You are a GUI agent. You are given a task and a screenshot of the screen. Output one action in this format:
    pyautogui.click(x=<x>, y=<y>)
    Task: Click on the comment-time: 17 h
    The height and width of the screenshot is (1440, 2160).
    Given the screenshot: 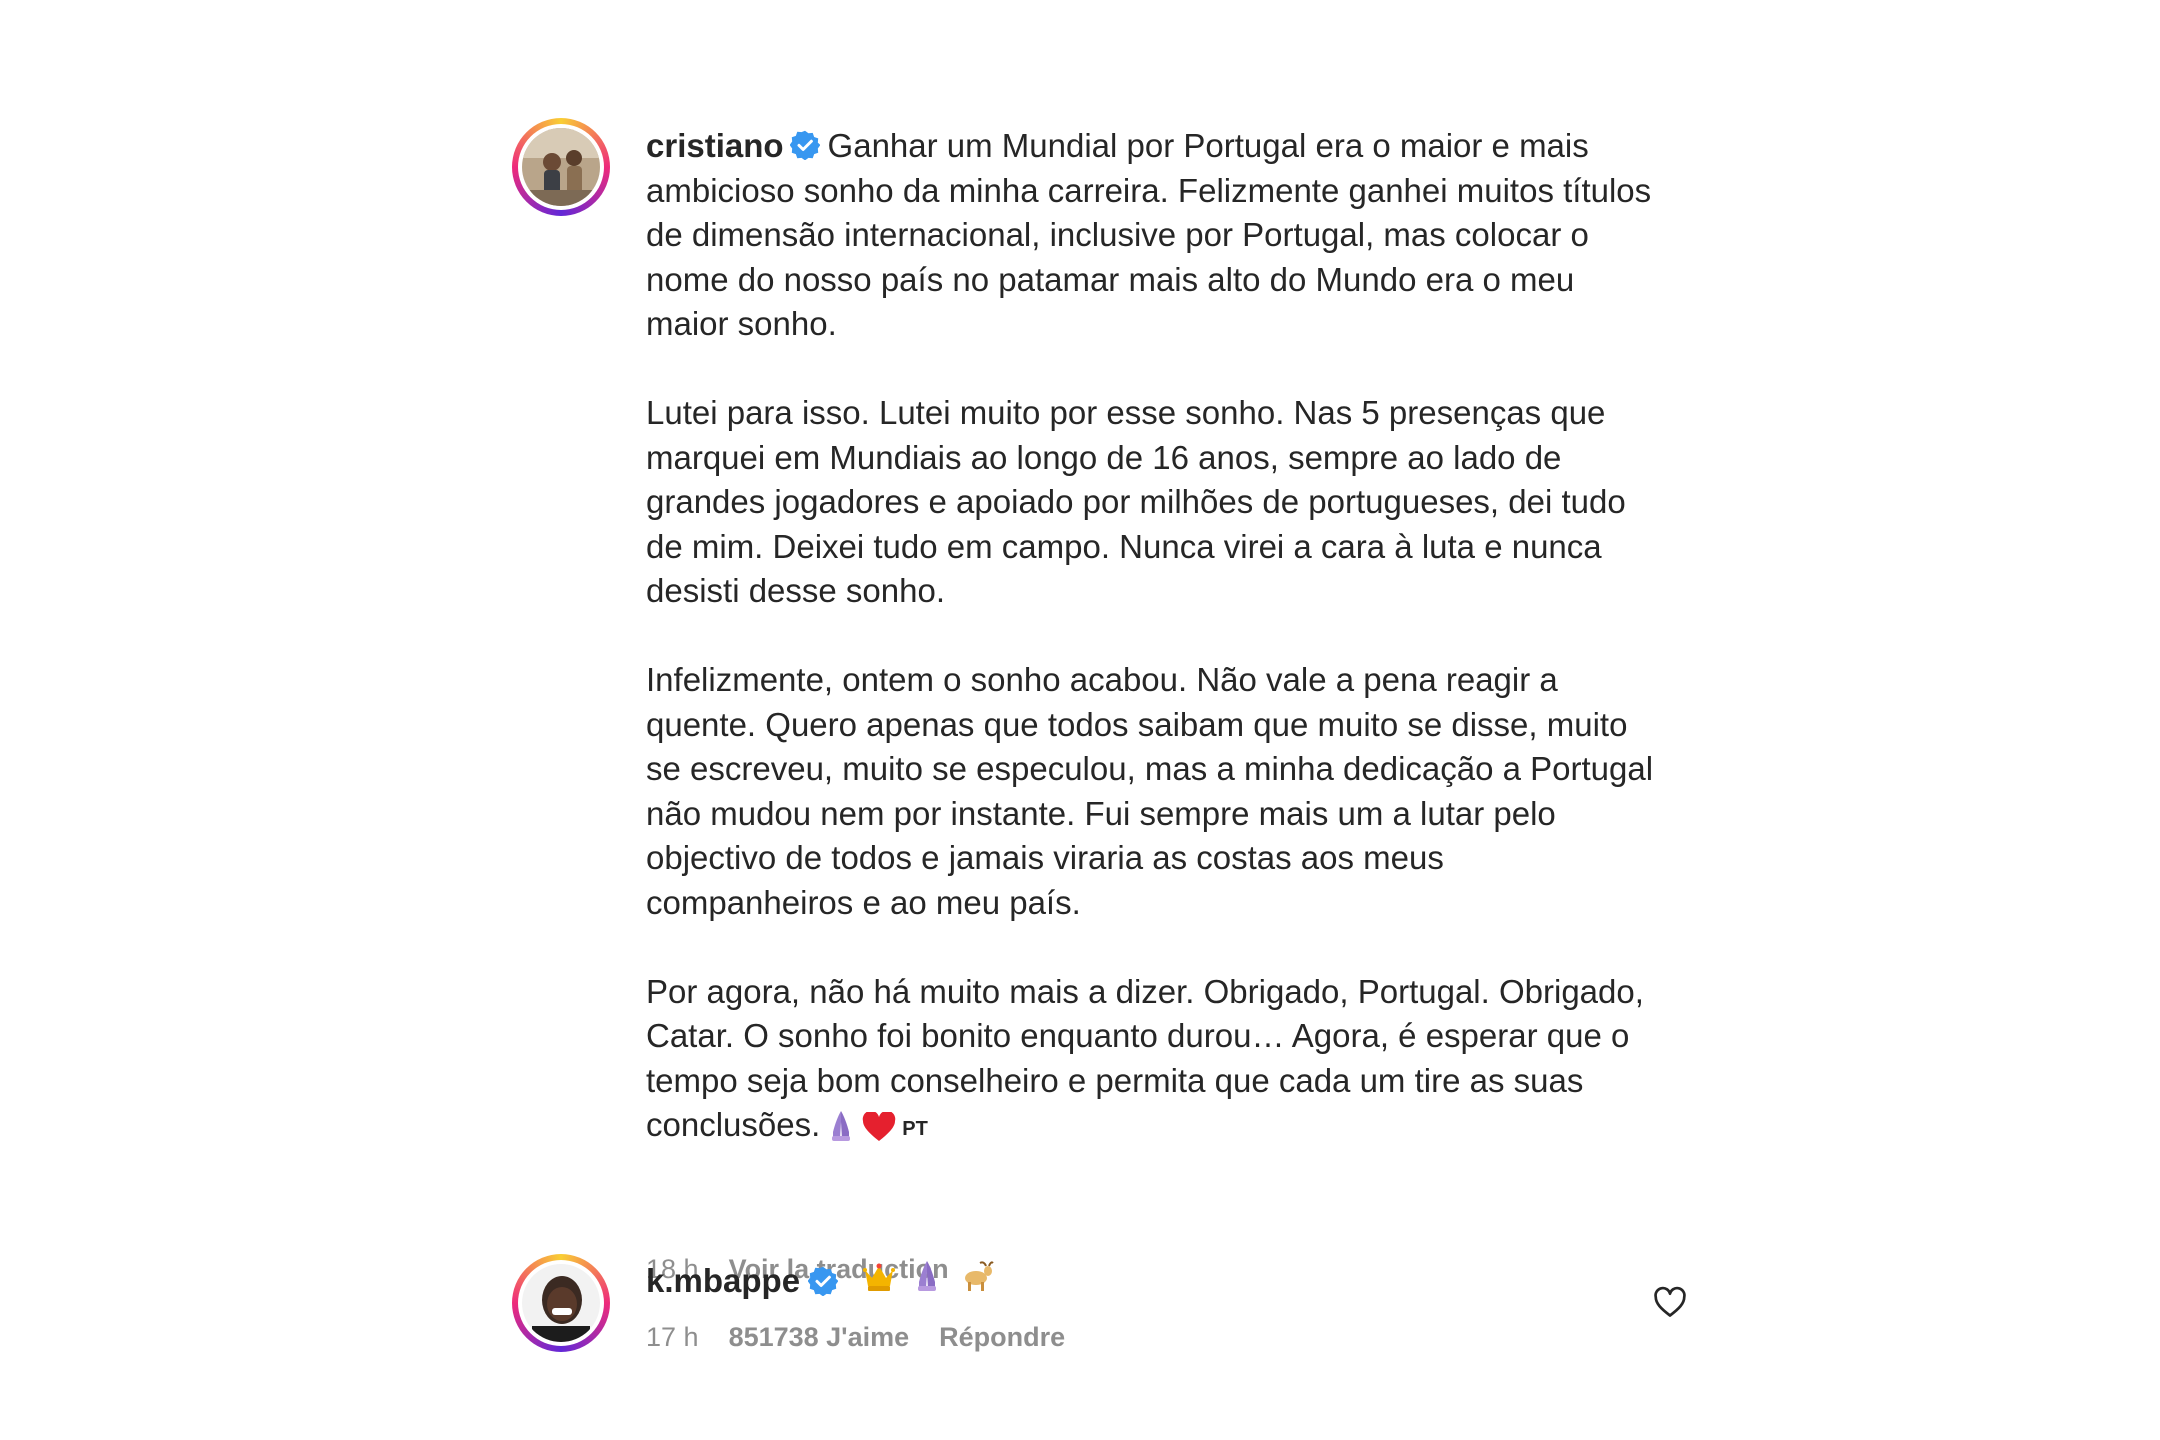 What is the action you would take?
    pyautogui.click(x=672, y=1337)
    